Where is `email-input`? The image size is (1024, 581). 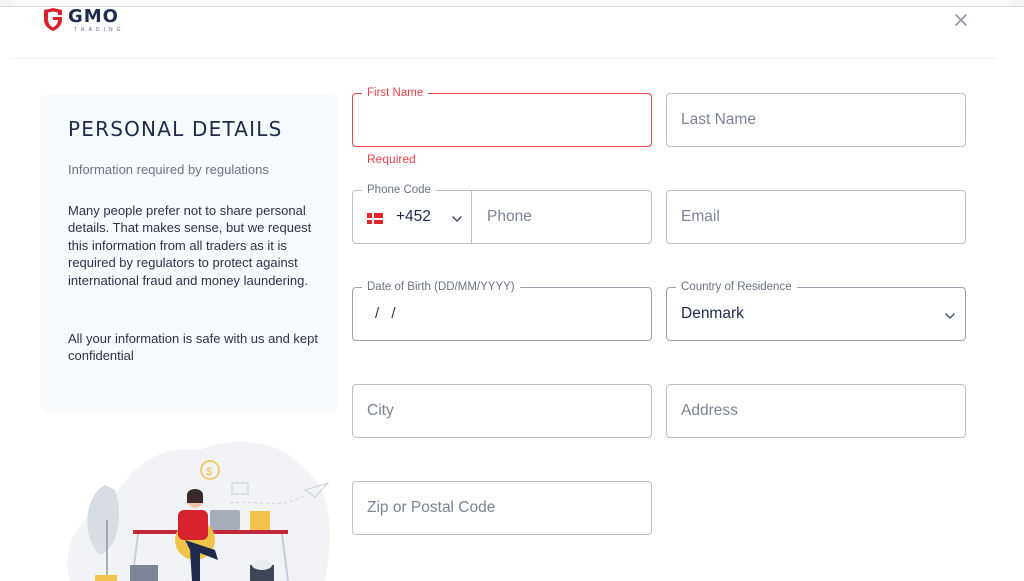
email-input is located at coordinates (816, 217).